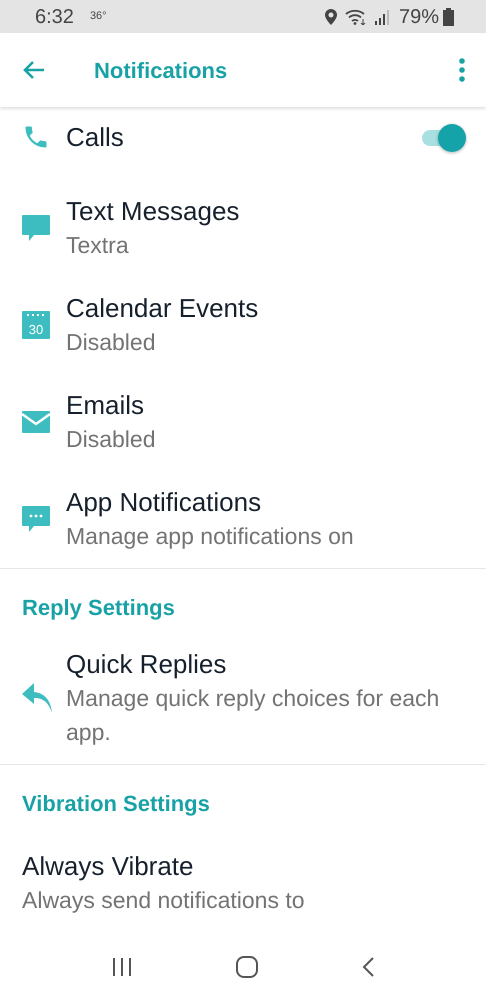 The height and width of the screenshot is (999, 486). What do you see at coordinates (36, 422) in the screenshot?
I see `envelope-icon` at bounding box center [36, 422].